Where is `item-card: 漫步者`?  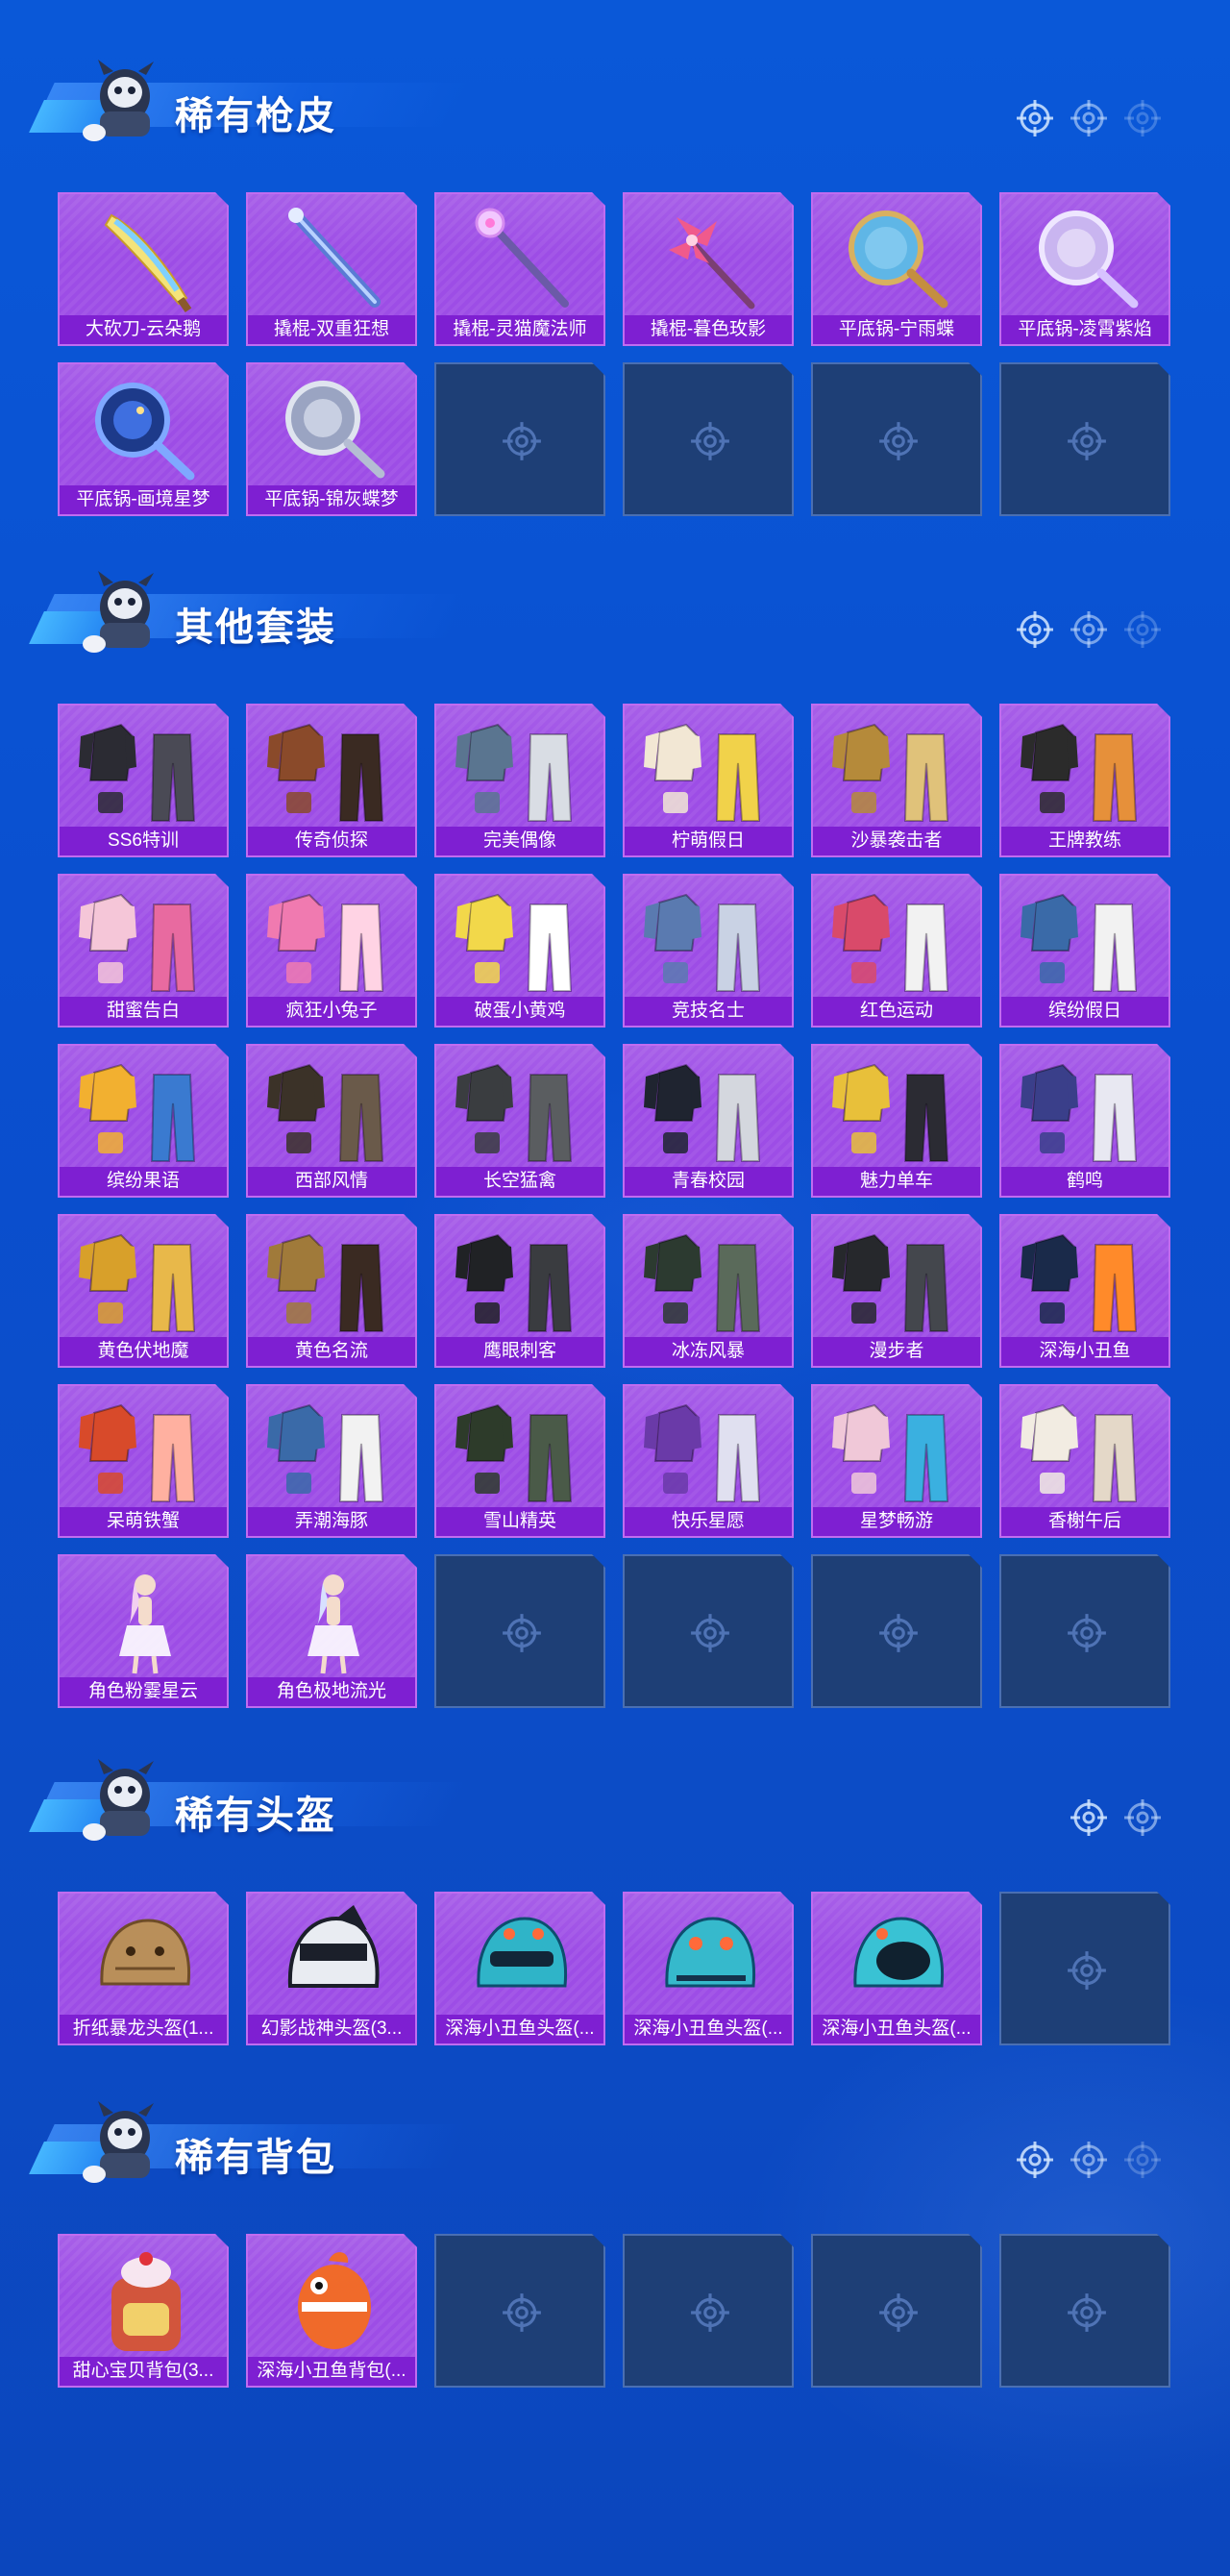 item-card: 漫步者 is located at coordinates (896, 1291).